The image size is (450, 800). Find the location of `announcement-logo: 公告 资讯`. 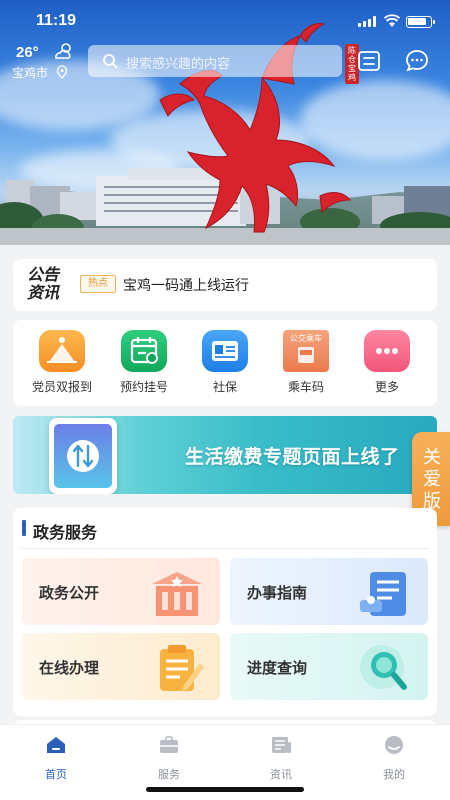

announcement-logo: 公告 资讯 is located at coordinates (43, 285).